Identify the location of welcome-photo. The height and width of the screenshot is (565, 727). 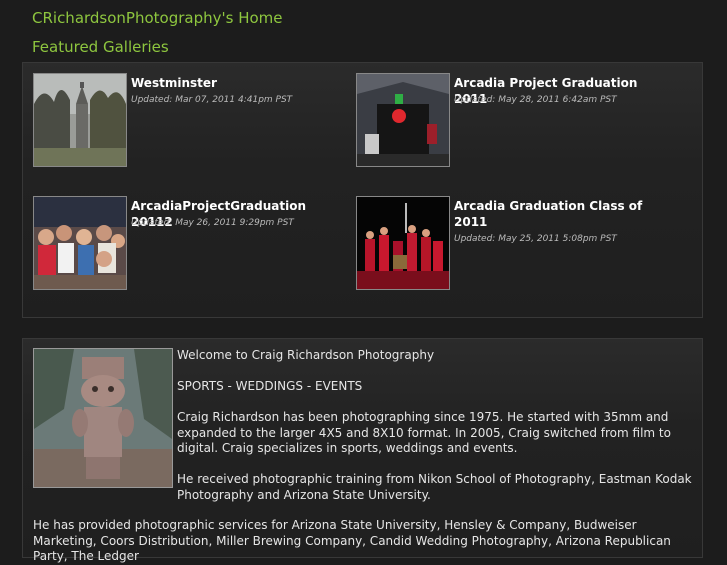
(103, 418).